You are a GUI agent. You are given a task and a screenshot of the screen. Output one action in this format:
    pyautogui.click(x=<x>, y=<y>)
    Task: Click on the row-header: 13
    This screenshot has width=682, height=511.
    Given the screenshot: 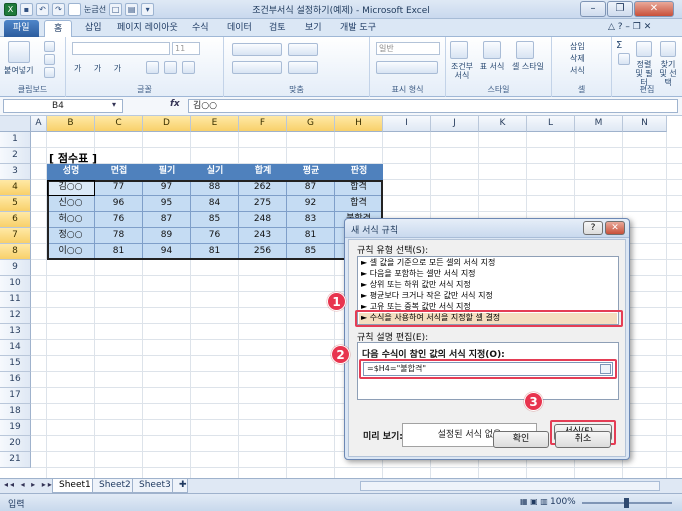 What is the action you would take?
    pyautogui.click(x=15, y=332)
    